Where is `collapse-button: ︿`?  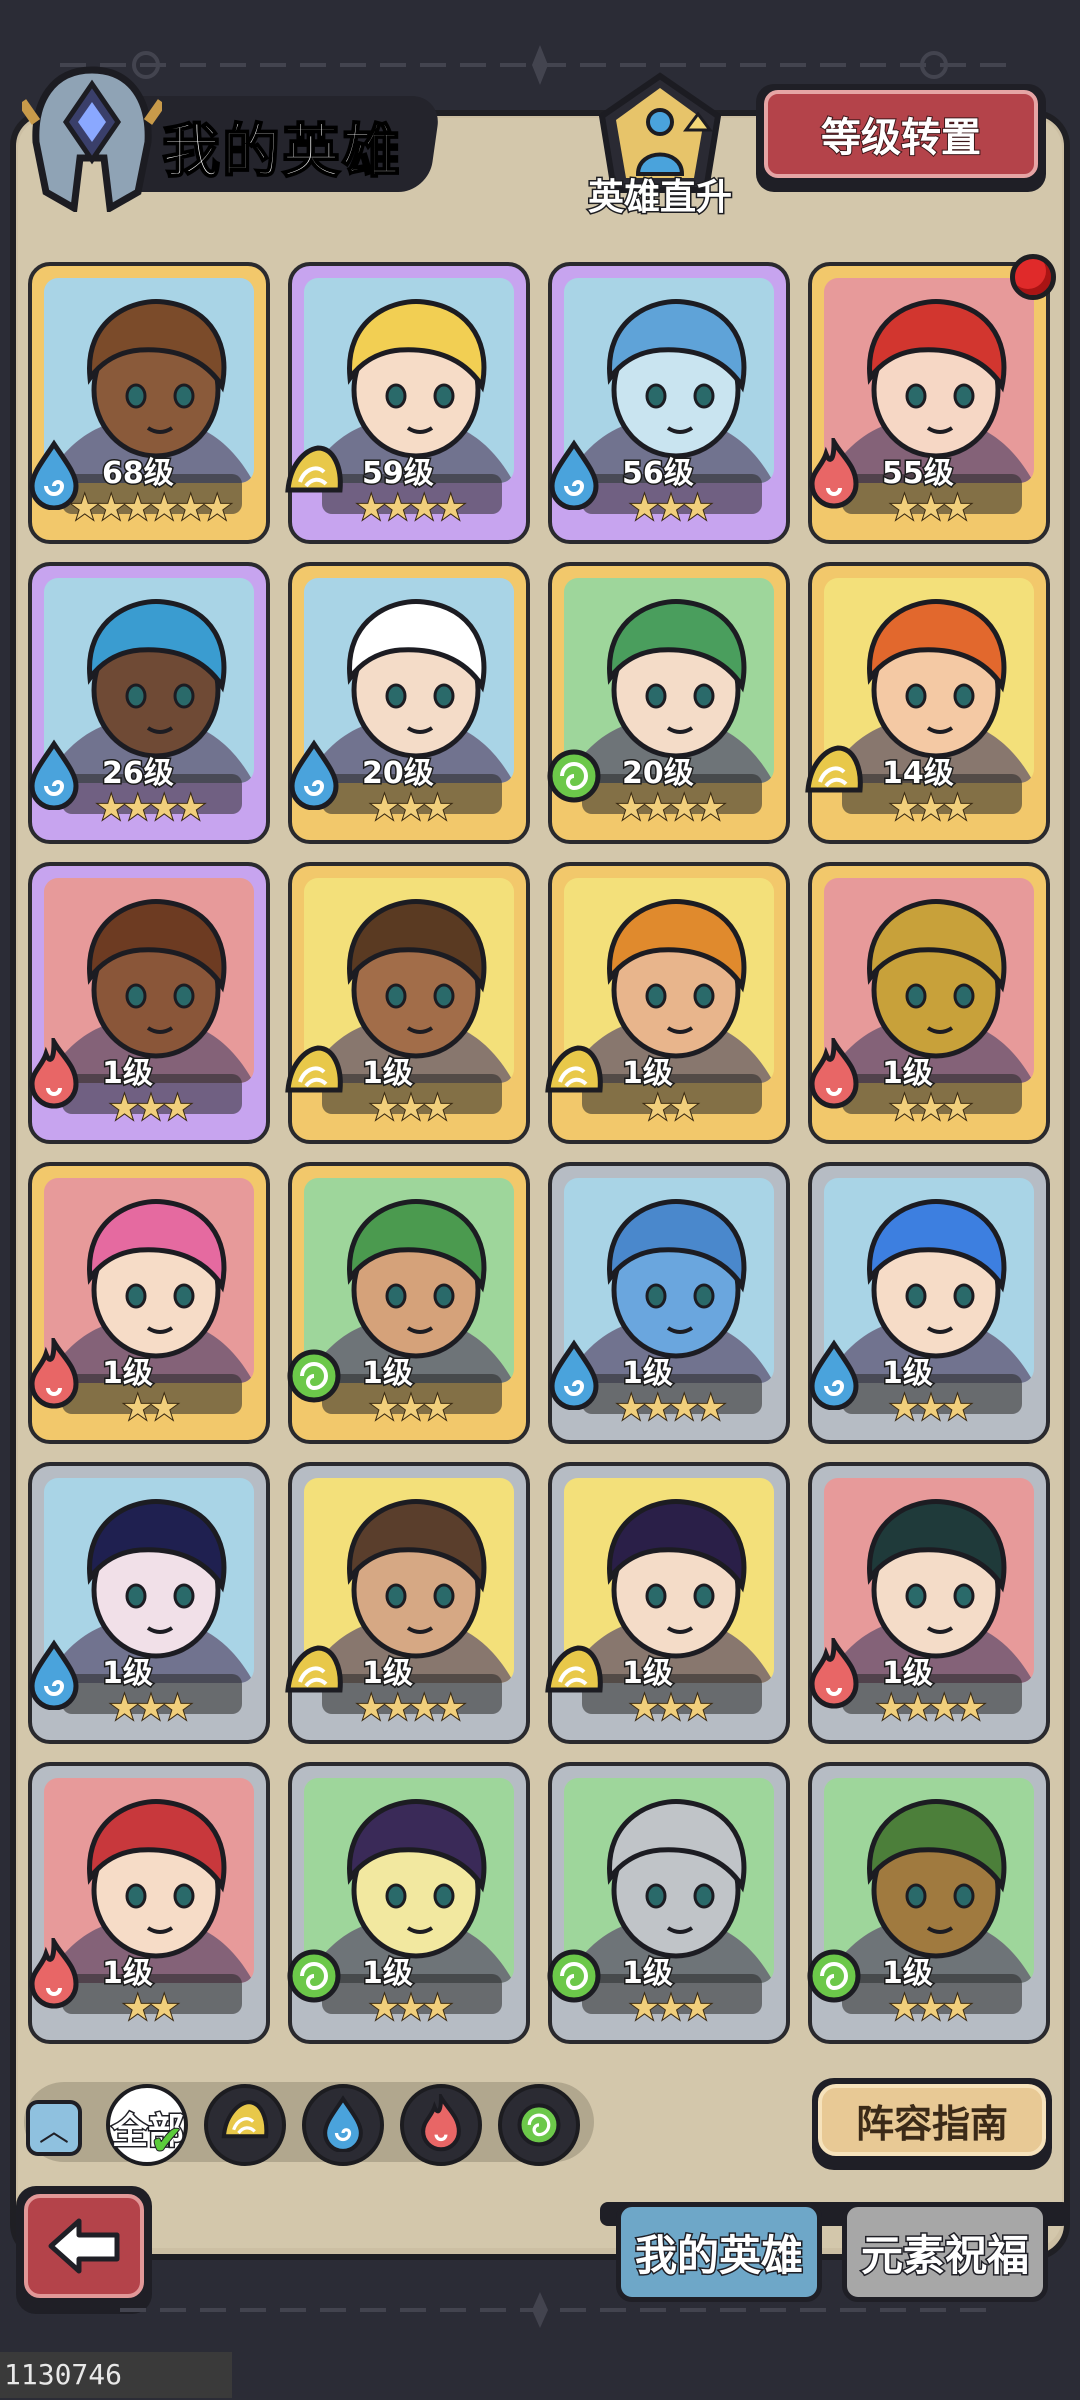
collapse-button: ︿ is located at coordinates (54, 2128).